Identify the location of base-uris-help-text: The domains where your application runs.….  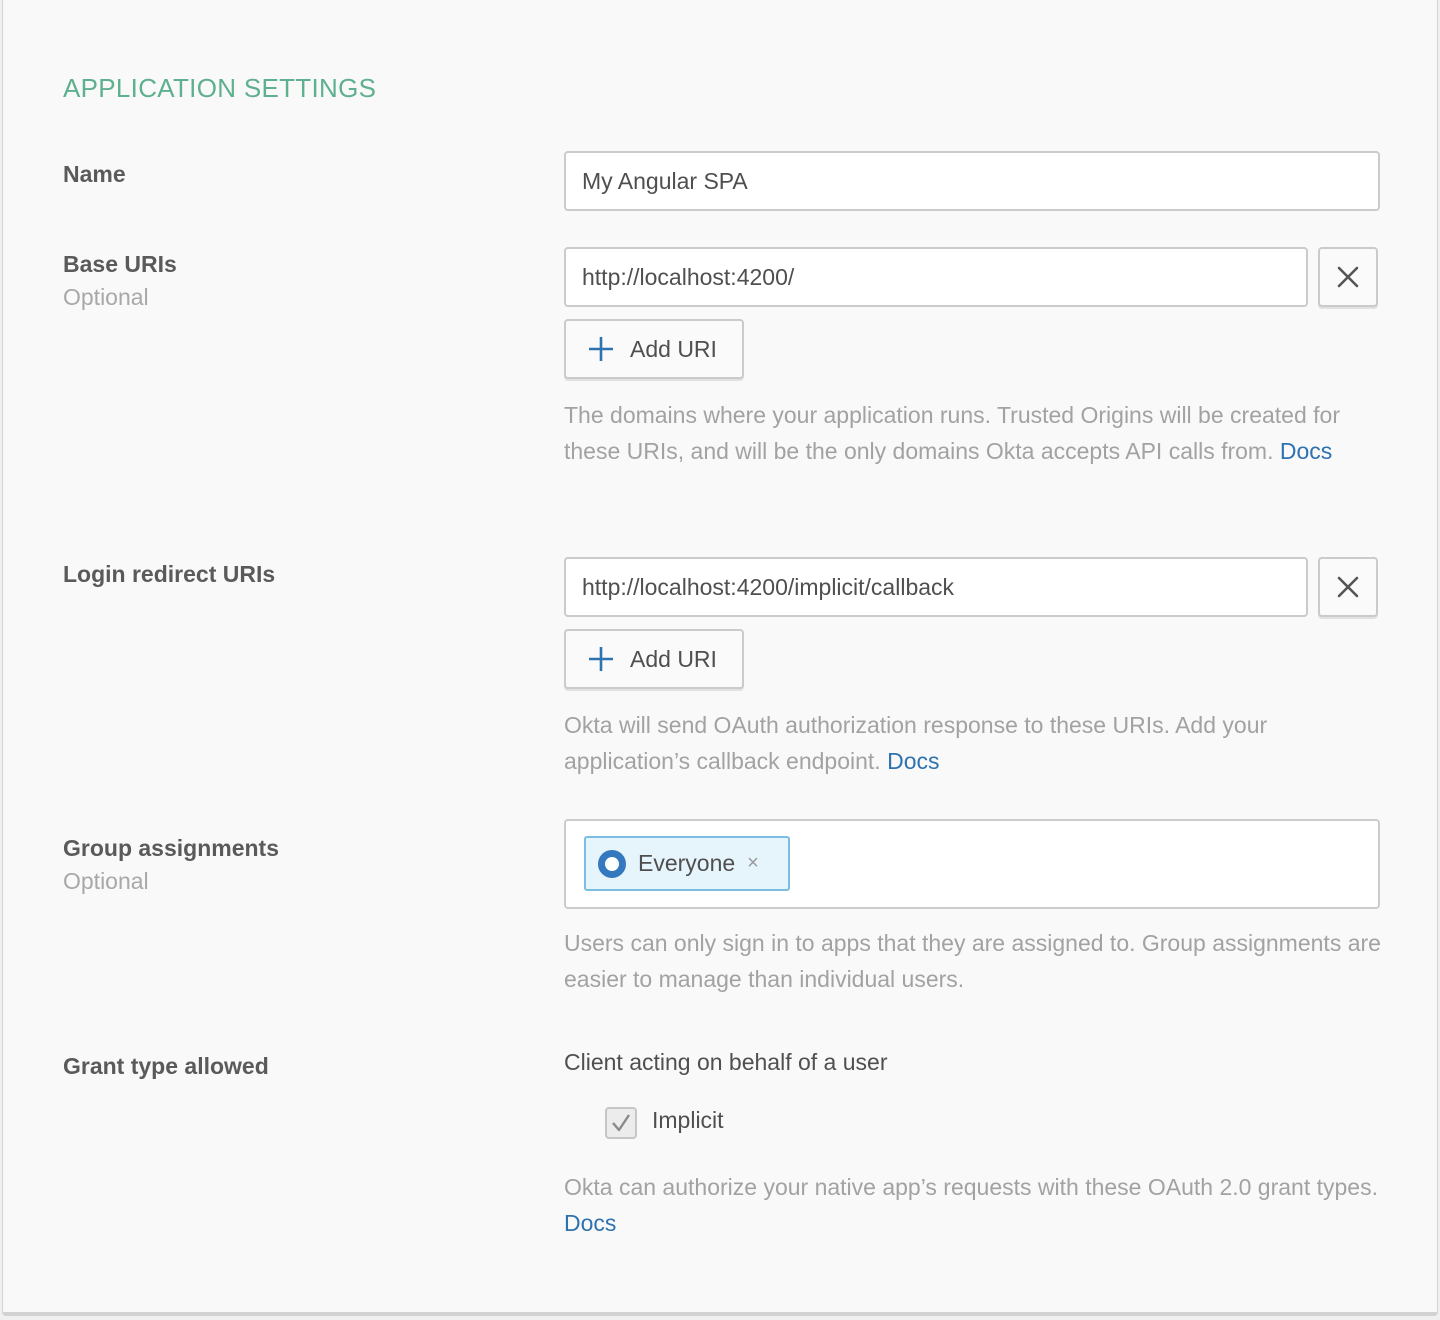
(952, 433).